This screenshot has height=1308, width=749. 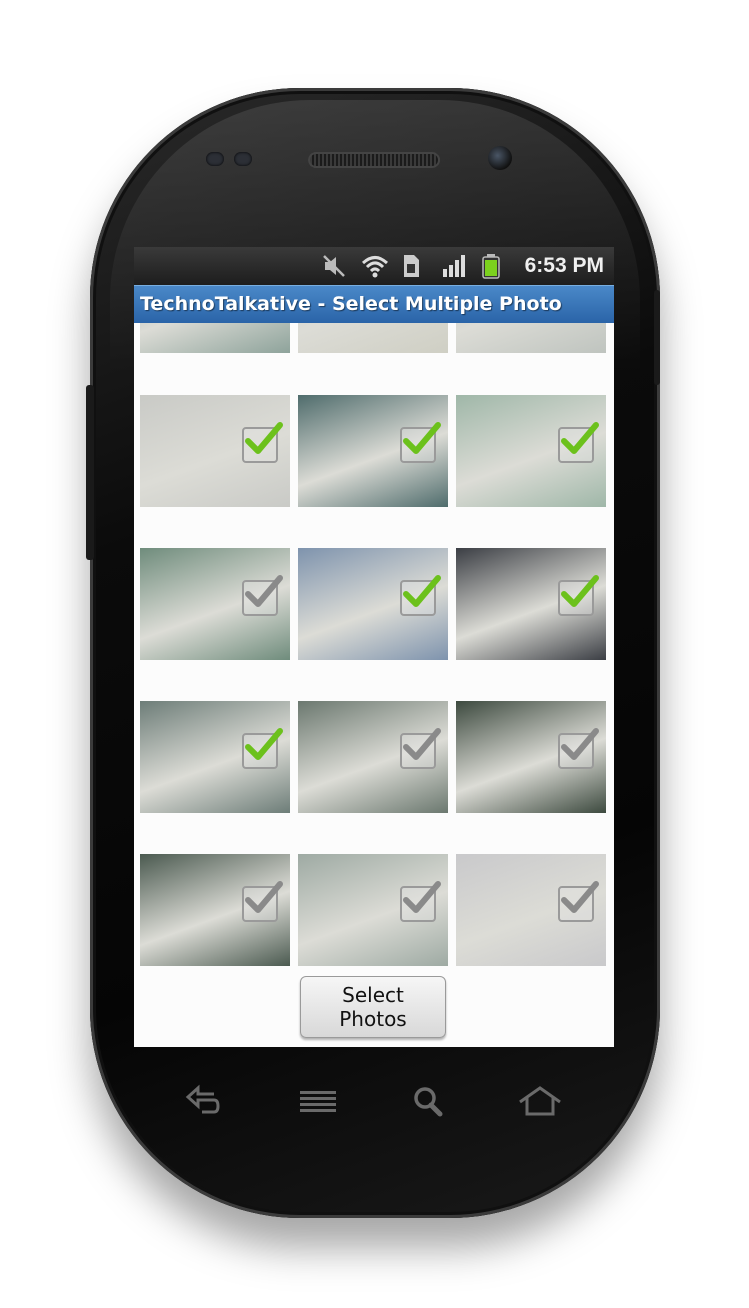 I want to click on battery-icon, so click(x=494, y=266).